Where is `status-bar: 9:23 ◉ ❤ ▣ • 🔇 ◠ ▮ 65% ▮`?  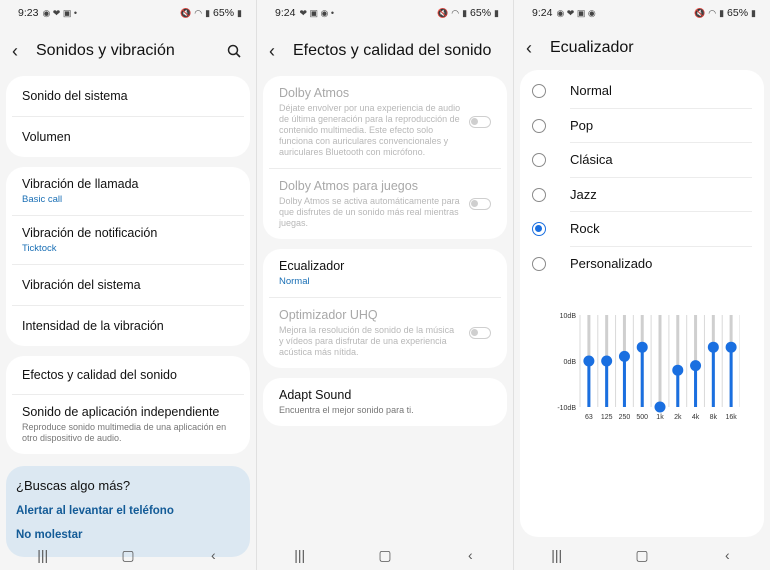
status-bar: 9:23 ◉ ❤ ▣ • 🔇 ◠ ▮ 65% ▮ is located at coordinates (128, 13).